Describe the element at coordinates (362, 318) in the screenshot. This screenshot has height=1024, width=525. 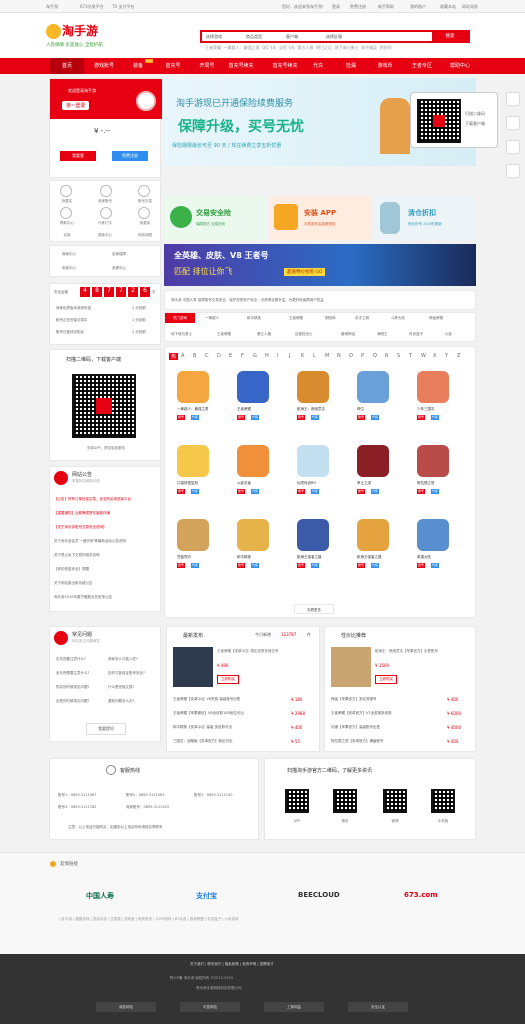
I see `hot-game: 永冻之城` at that location.